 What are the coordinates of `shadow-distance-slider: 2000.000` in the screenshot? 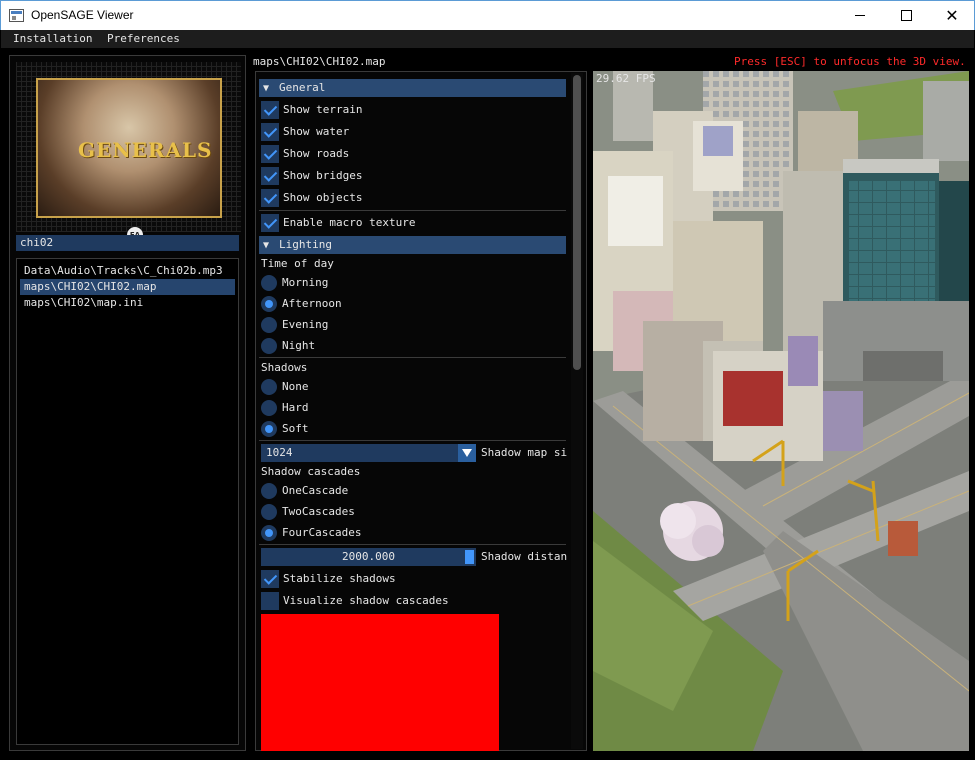 It's located at (368, 557).